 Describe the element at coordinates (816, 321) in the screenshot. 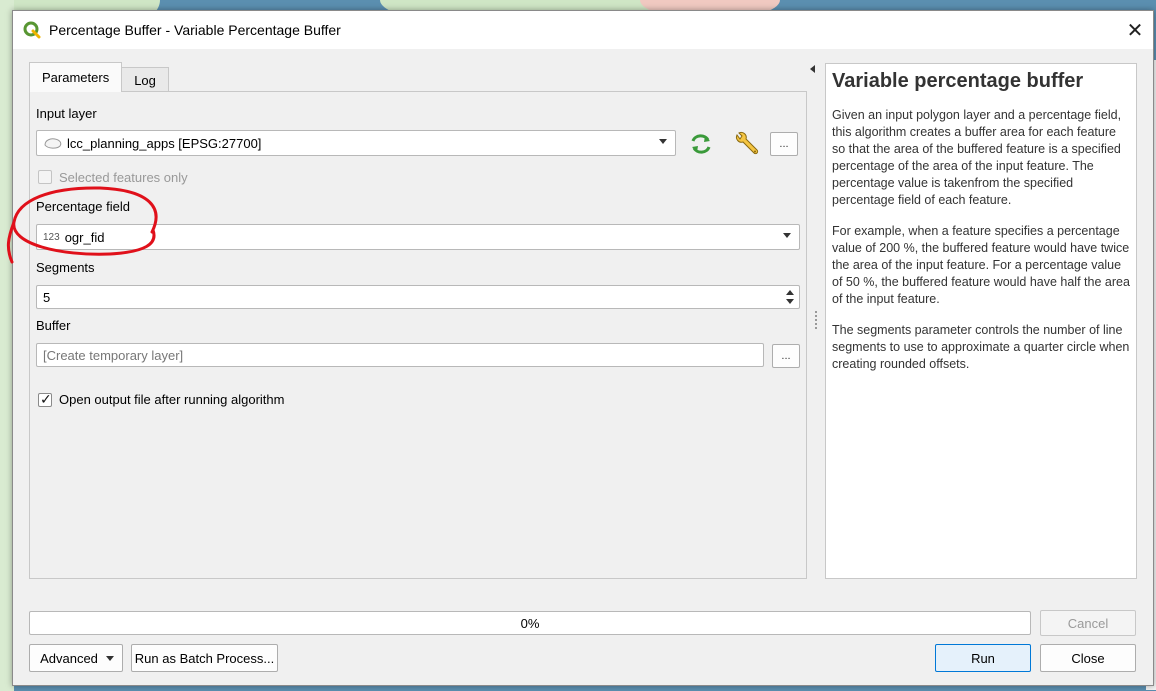

I see `panel-splitter` at that location.